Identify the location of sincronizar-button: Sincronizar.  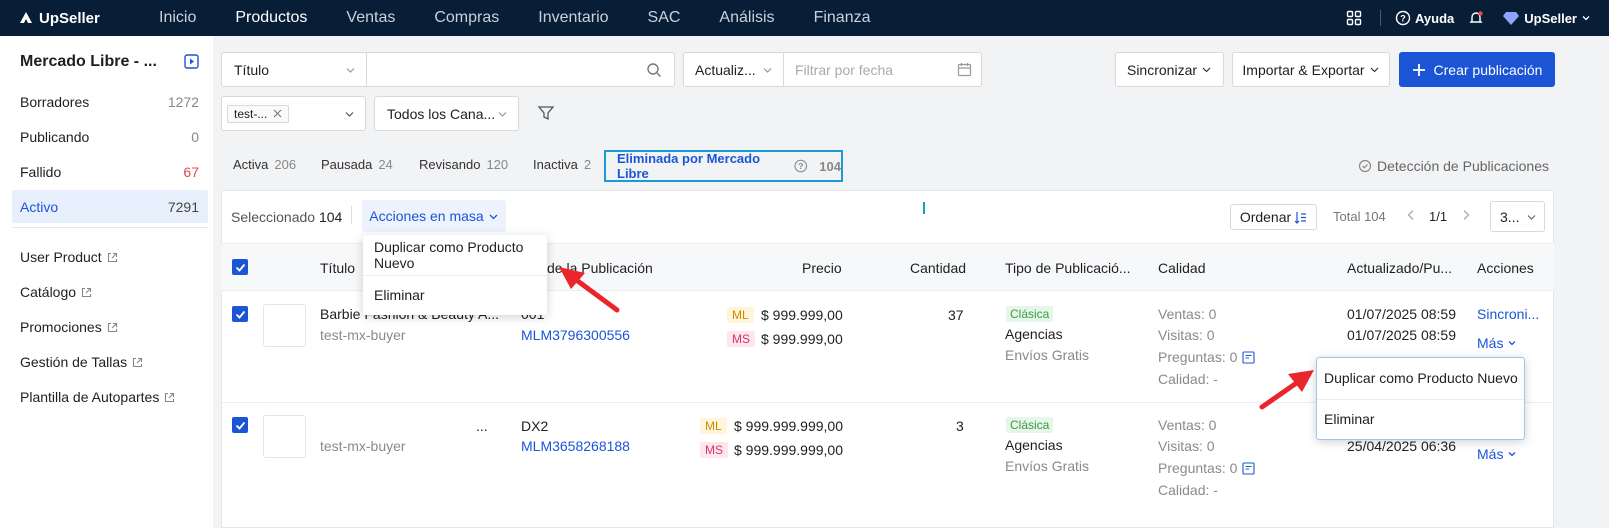
(1169, 69).